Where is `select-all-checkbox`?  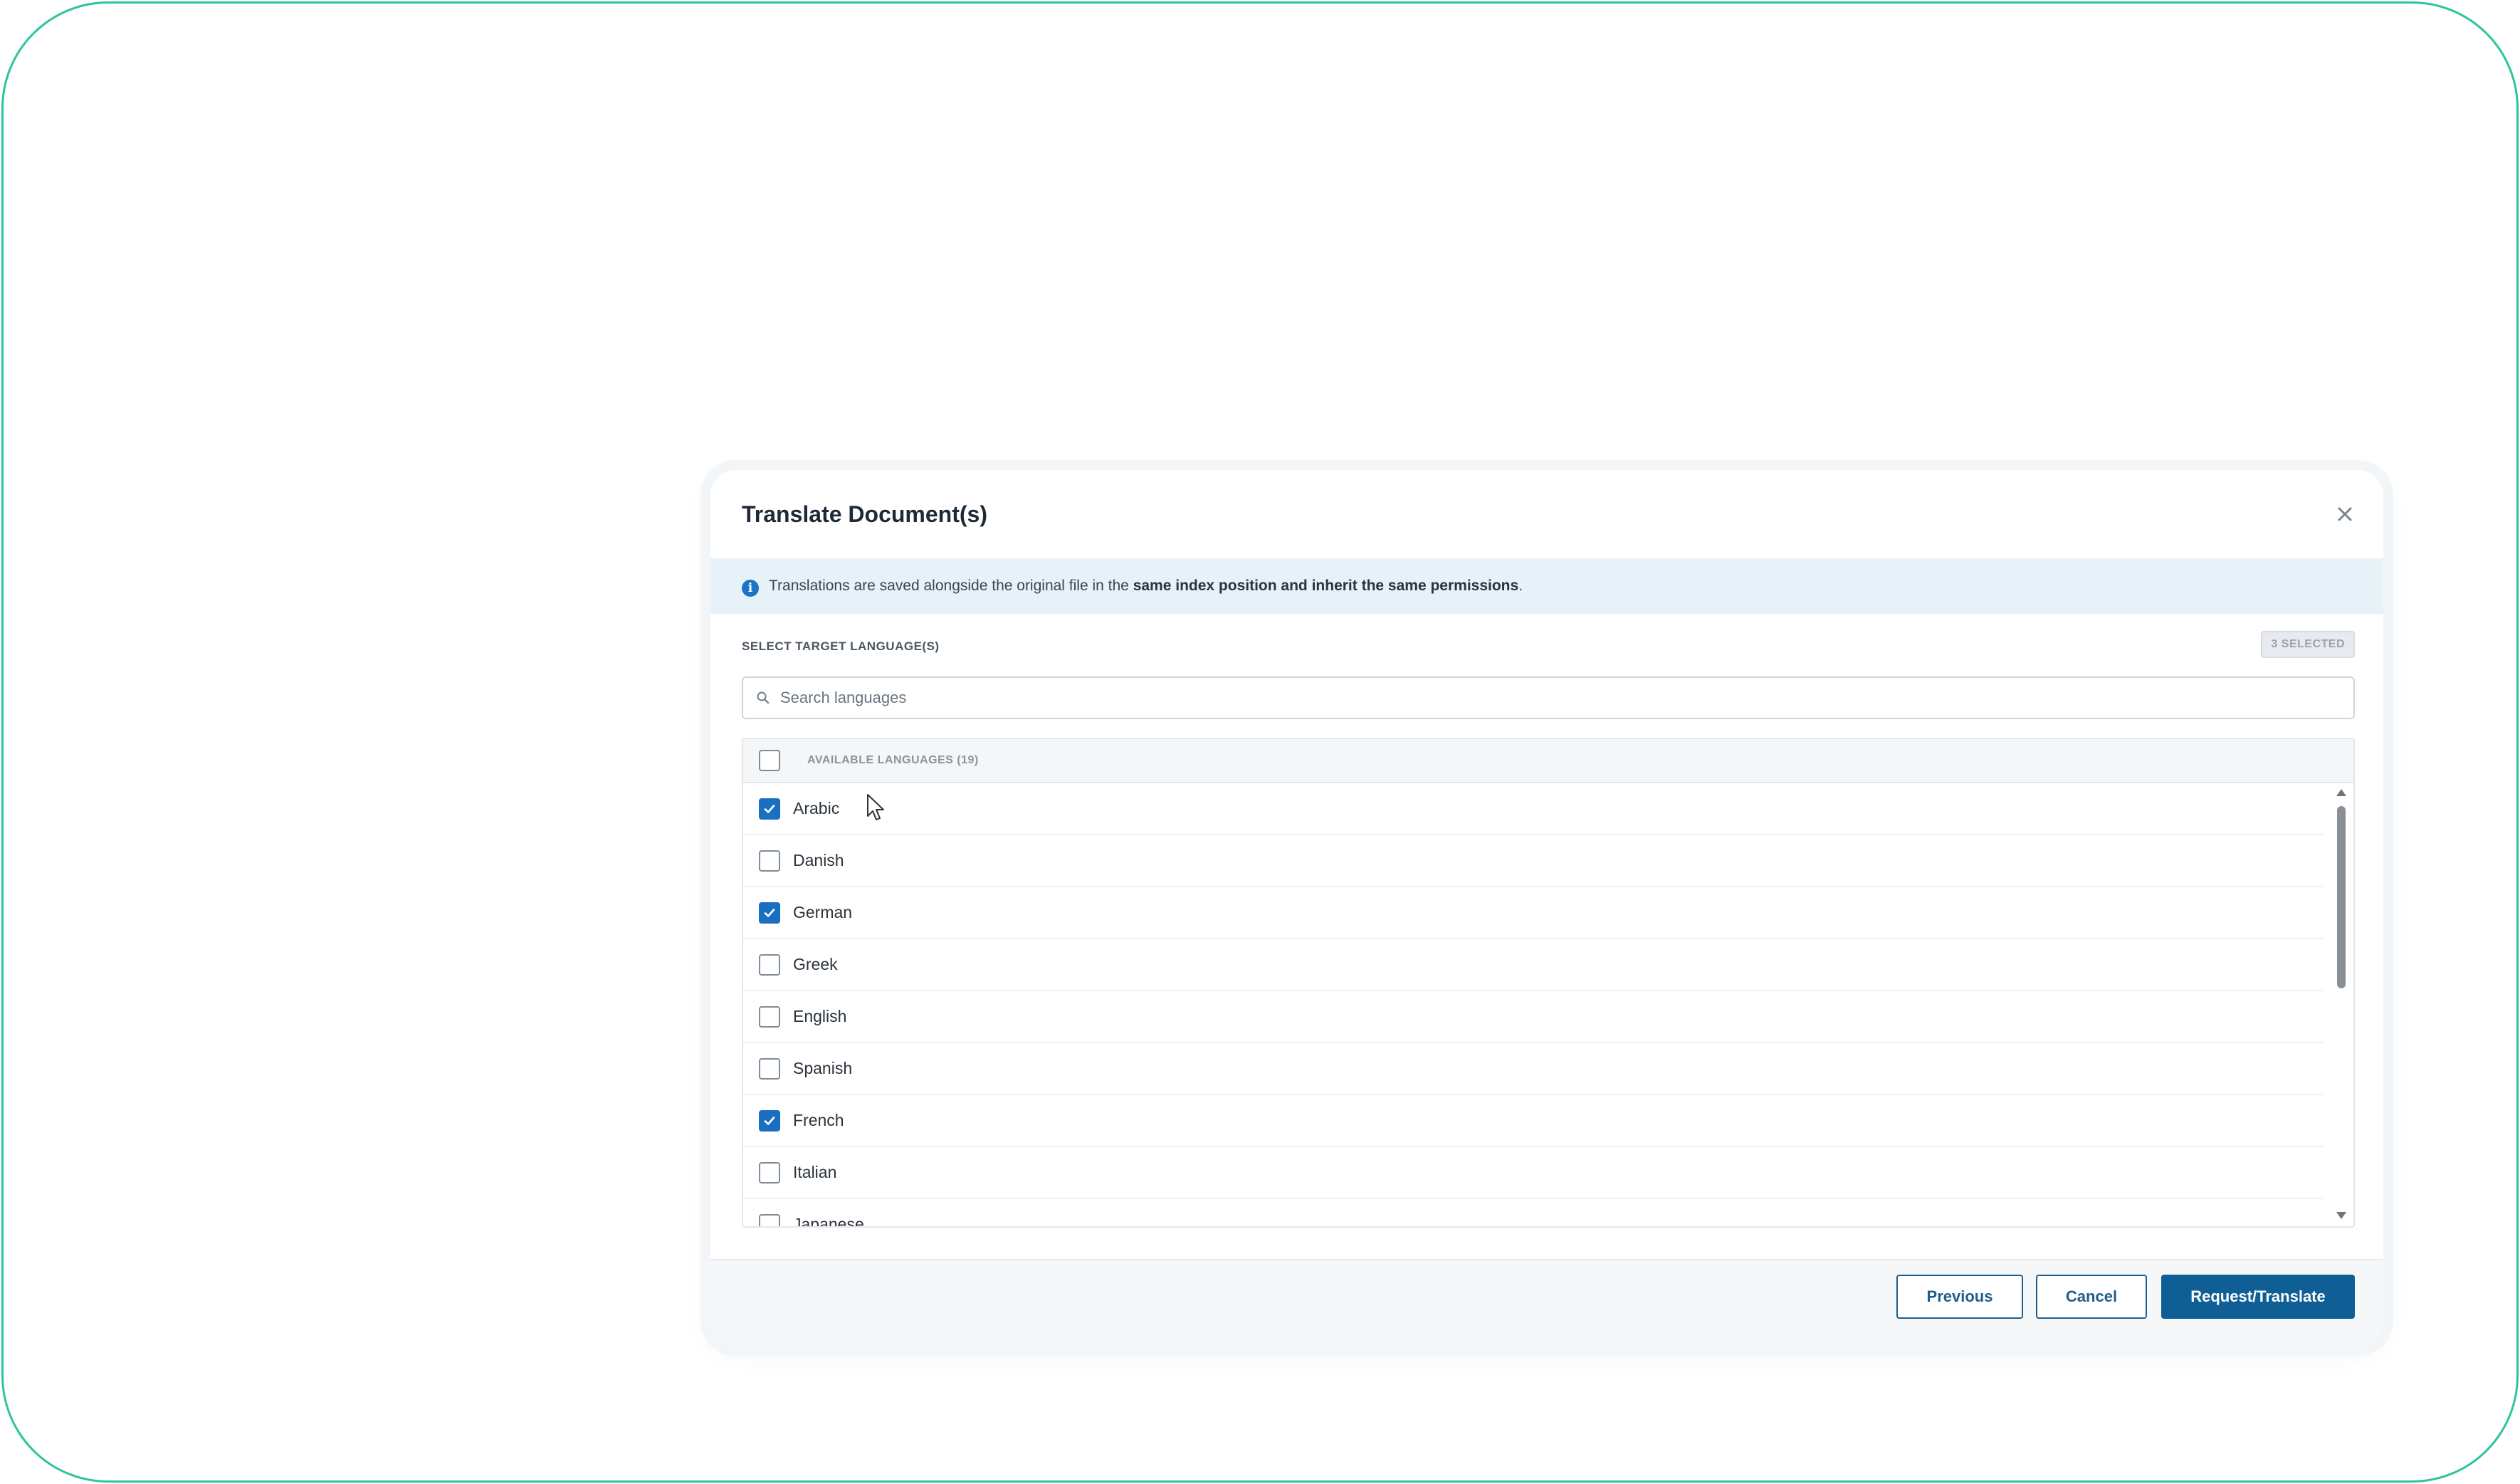
select-all-checkbox is located at coordinates (769, 760).